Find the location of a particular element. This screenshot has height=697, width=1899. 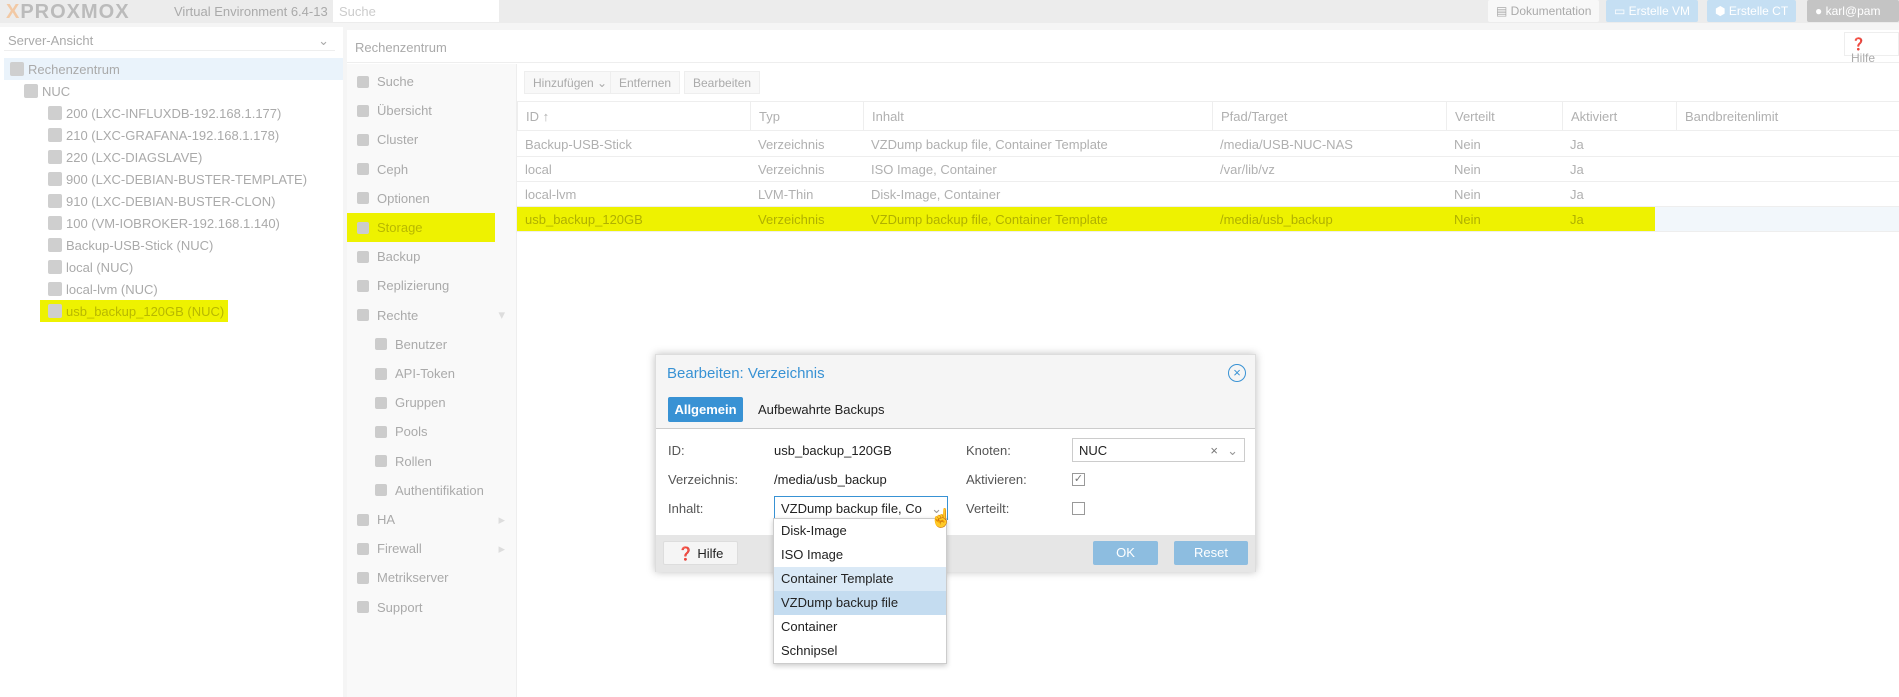

nav-label: API-Token is located at coordinates (425, 373).